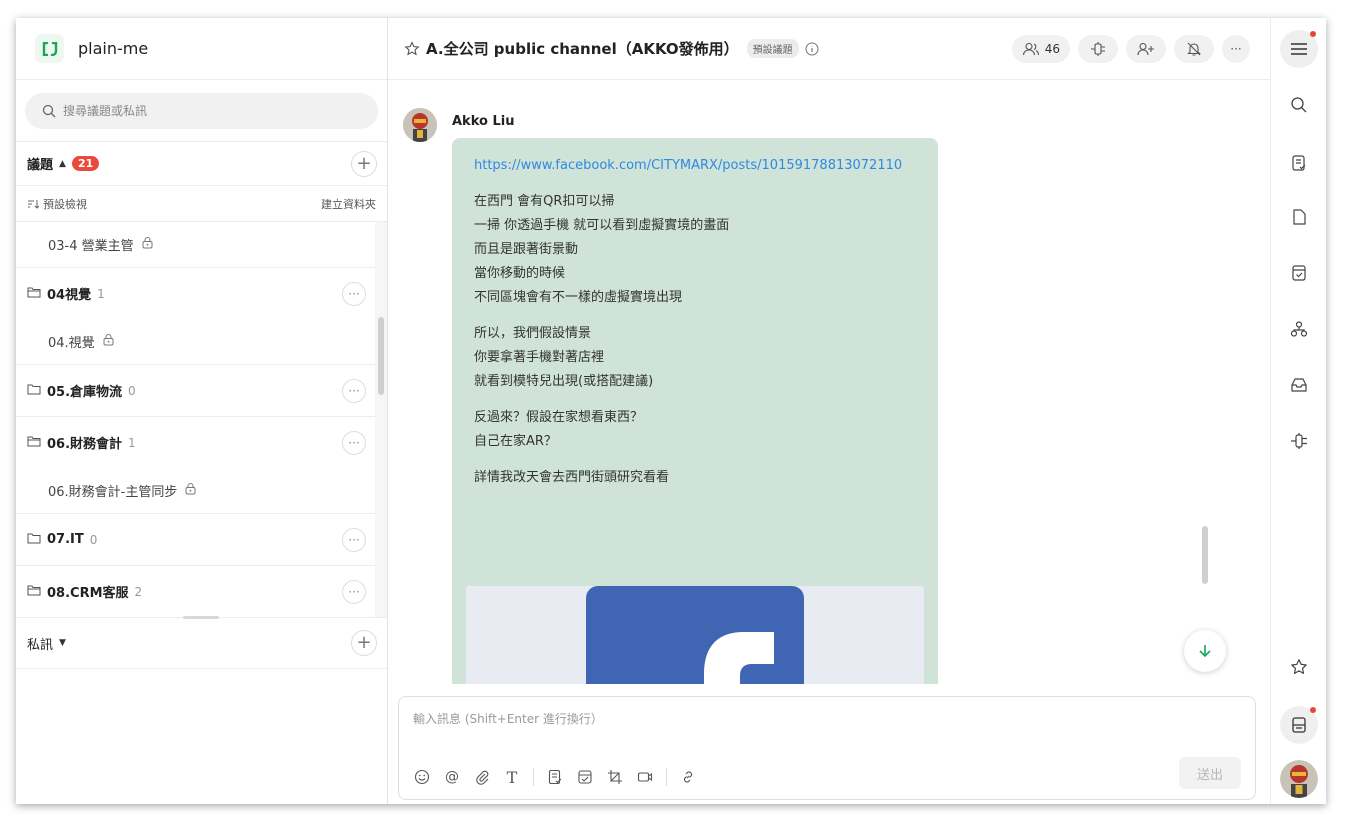 Image resolution: width=1346 pixels, height=826 pixels. Describe the element at coordinates (512, 777) in the screenshot. I see `text-format-icon: T` at that location.